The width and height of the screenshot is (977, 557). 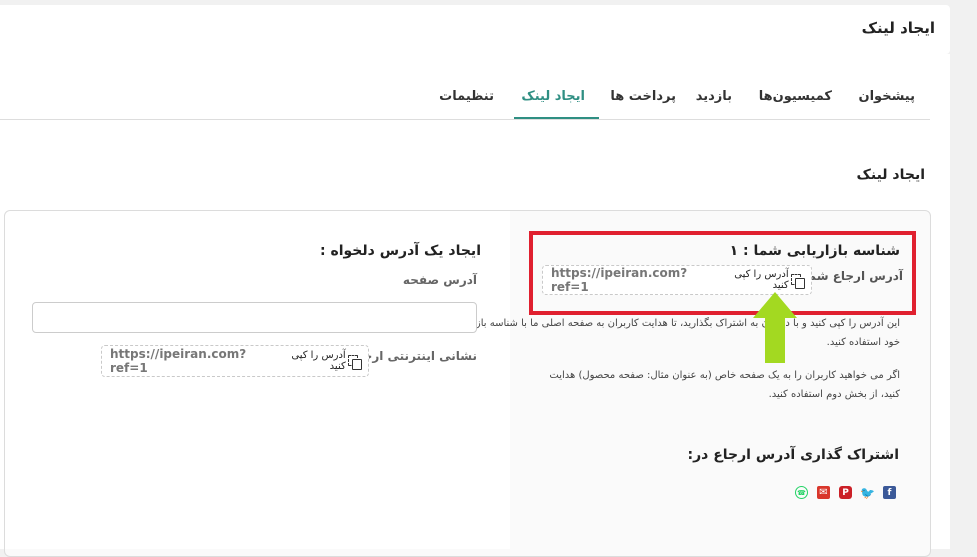 What do you see at coordinates (863, 342) in the screenshot?
I see `description-1-line-2: خود استفاده کنید.` at bounding box center [863, 342].